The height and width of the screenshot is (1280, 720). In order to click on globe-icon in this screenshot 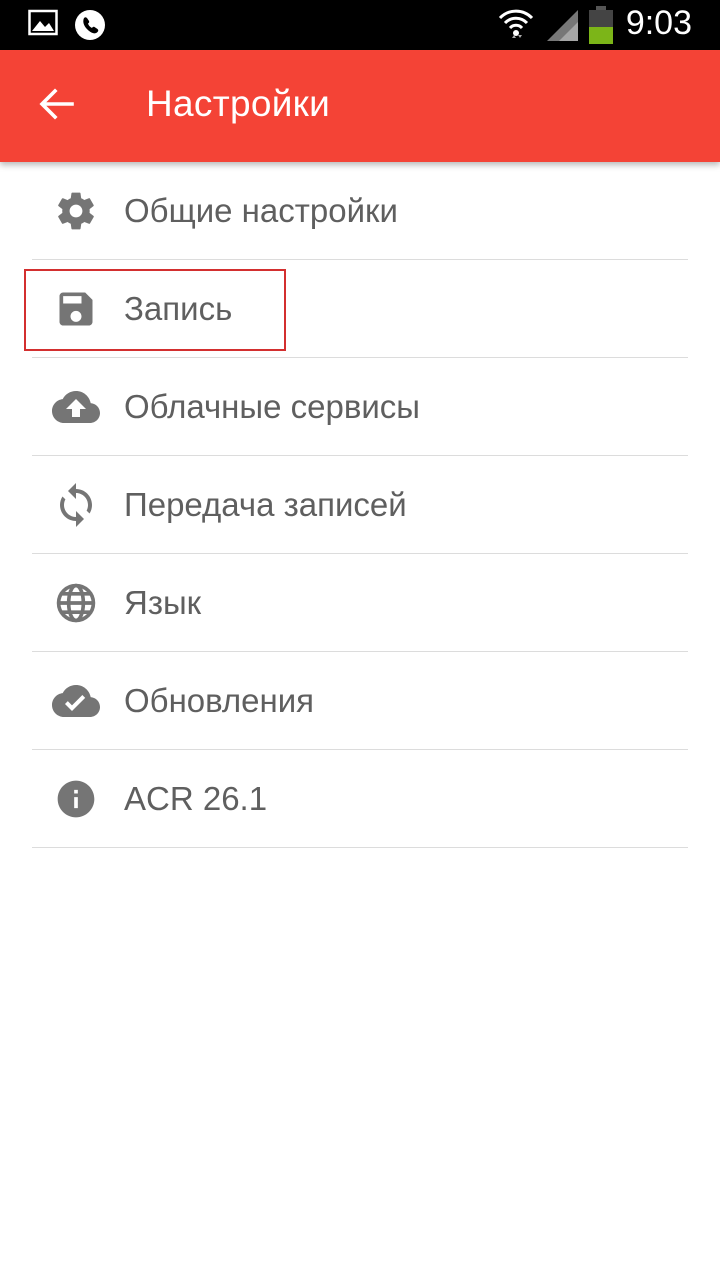, I will do `click(76, 603)`.